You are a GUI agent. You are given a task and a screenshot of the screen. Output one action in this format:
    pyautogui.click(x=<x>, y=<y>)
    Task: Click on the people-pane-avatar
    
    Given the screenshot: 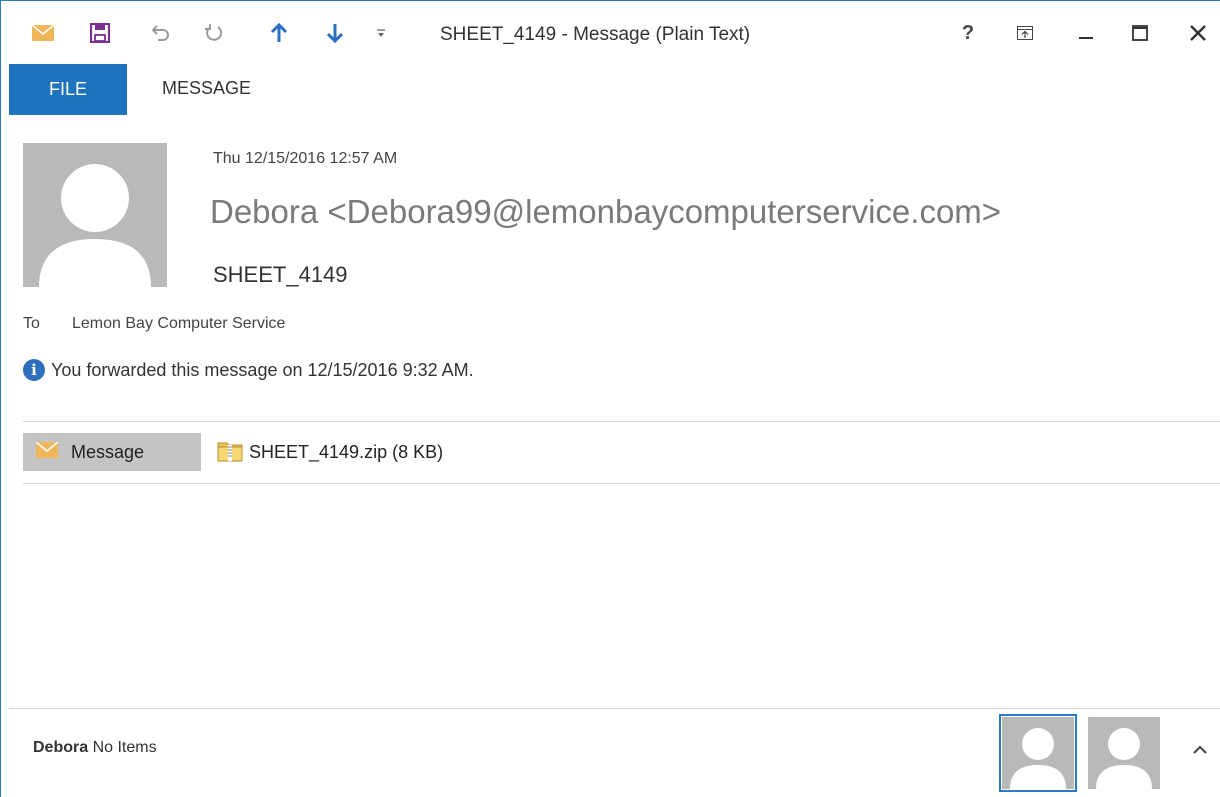 What is the action you would take?
    pyautogui.click(x=1124, y=753)
    